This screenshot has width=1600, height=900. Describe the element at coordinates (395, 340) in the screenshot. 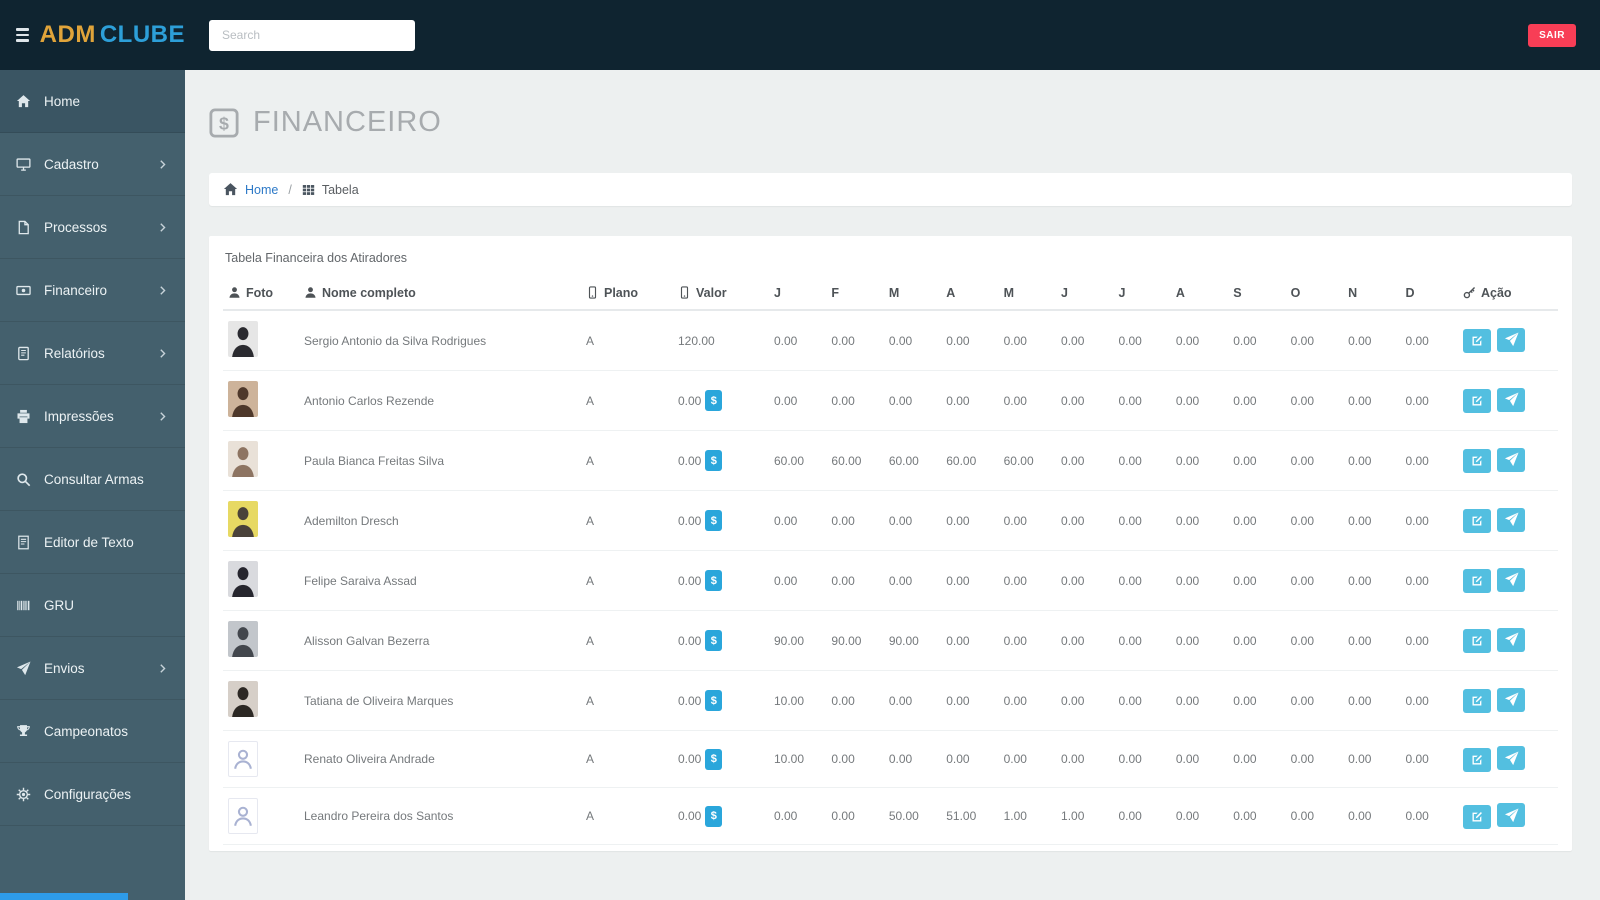

I see `shooter-name: Sergio Antonio da Silva Rodrigues` at that location.